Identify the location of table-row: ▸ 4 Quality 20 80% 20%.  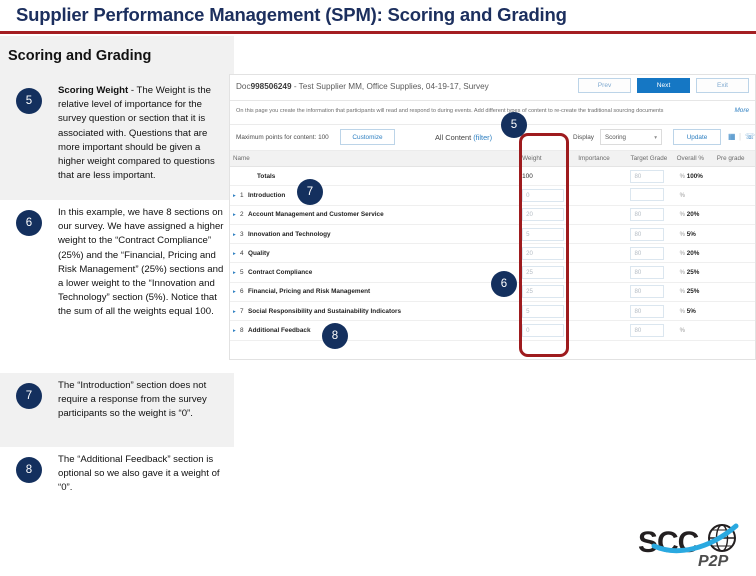
(492, 253).